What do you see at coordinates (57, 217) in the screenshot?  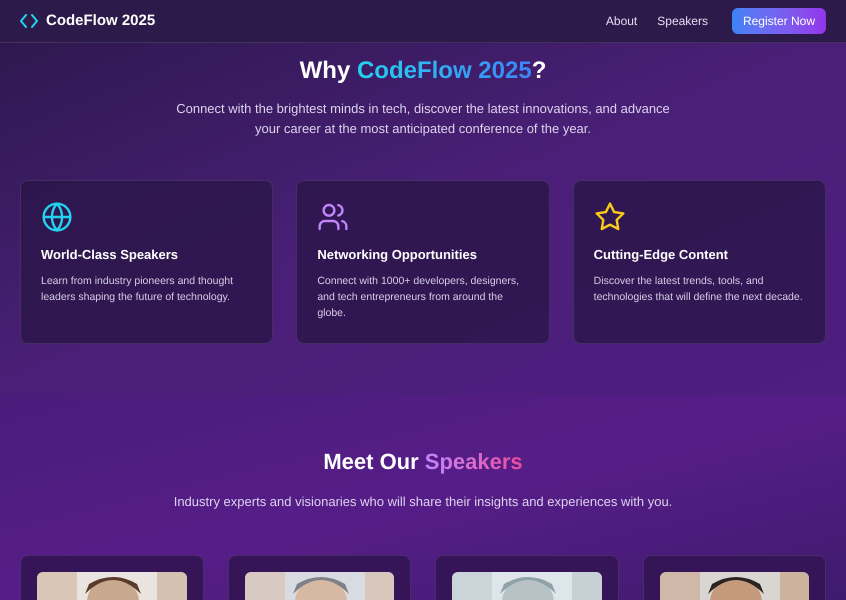 I see `globe-icon` at bounding box center [57, 217].